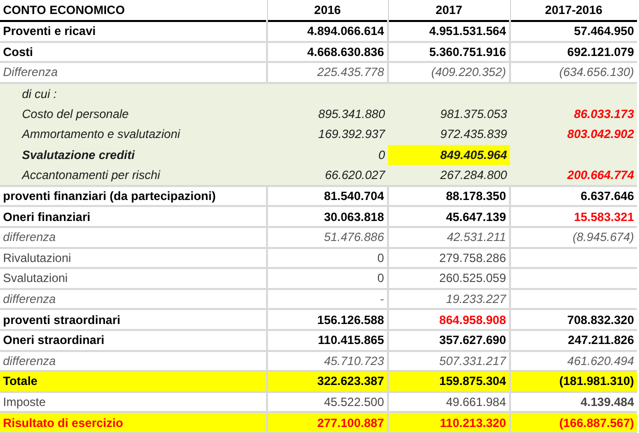 This screenshot has width=639, height=433. I want to click on table-cell: (181.981.310), so click(573, 381).